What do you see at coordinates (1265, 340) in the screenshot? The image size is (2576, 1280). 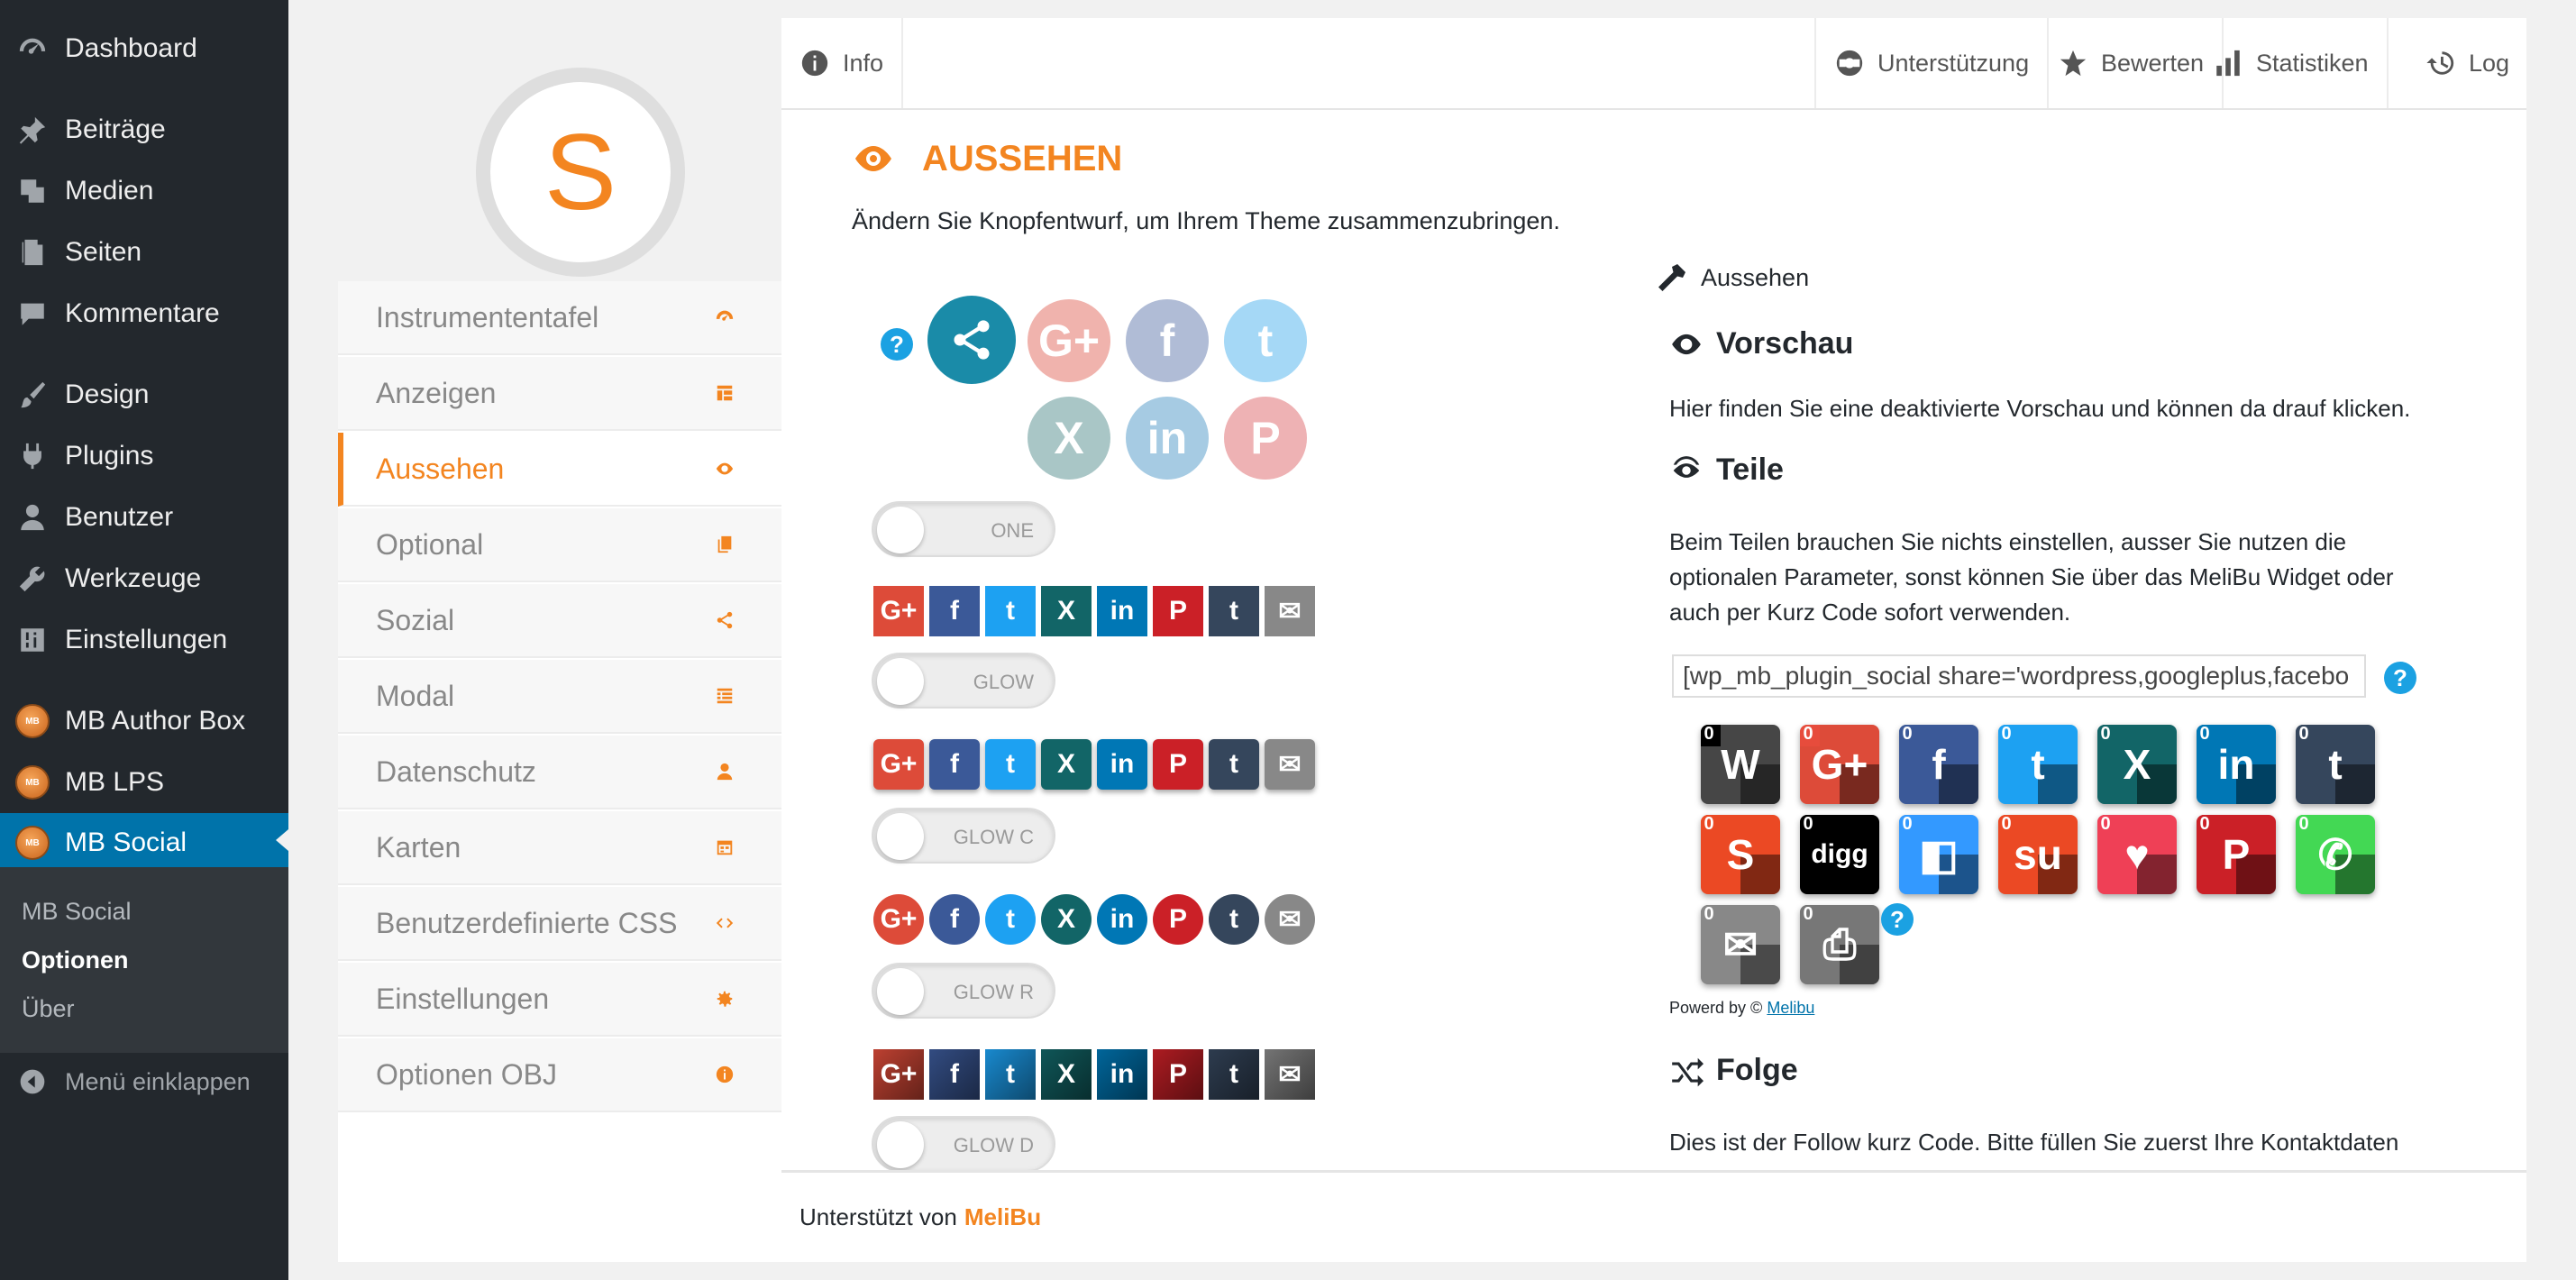 I see `twitter-circle-button: t` at bounding box center [1265, 340].